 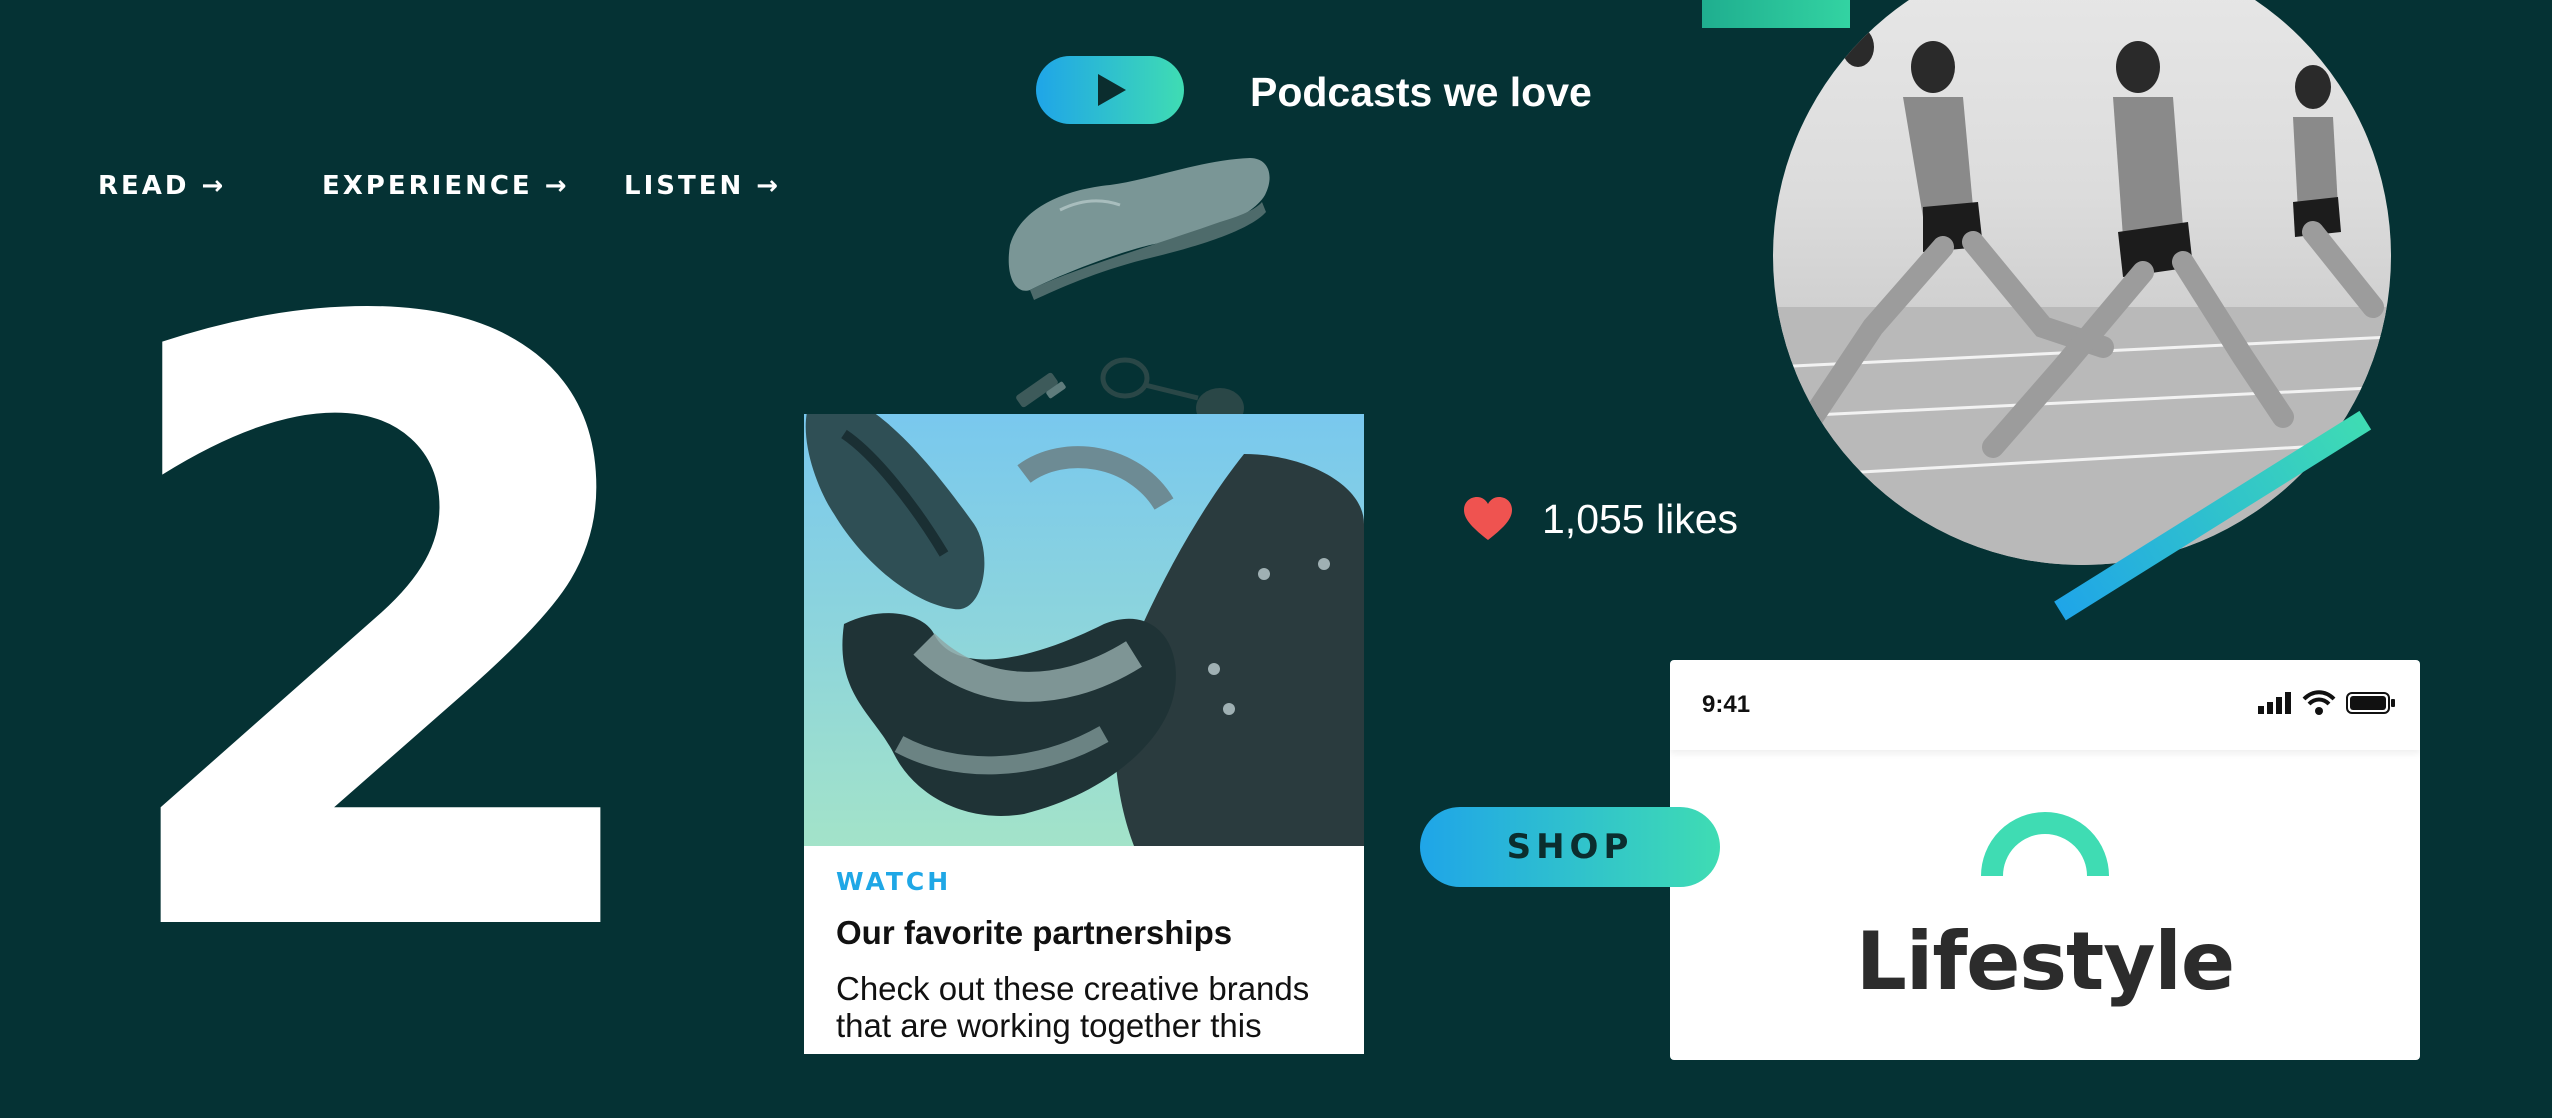 What do you see at coordinates (767, 186) in the screenshot?
I see `arrow-right-icon: →` at bounding box center [767, 186].